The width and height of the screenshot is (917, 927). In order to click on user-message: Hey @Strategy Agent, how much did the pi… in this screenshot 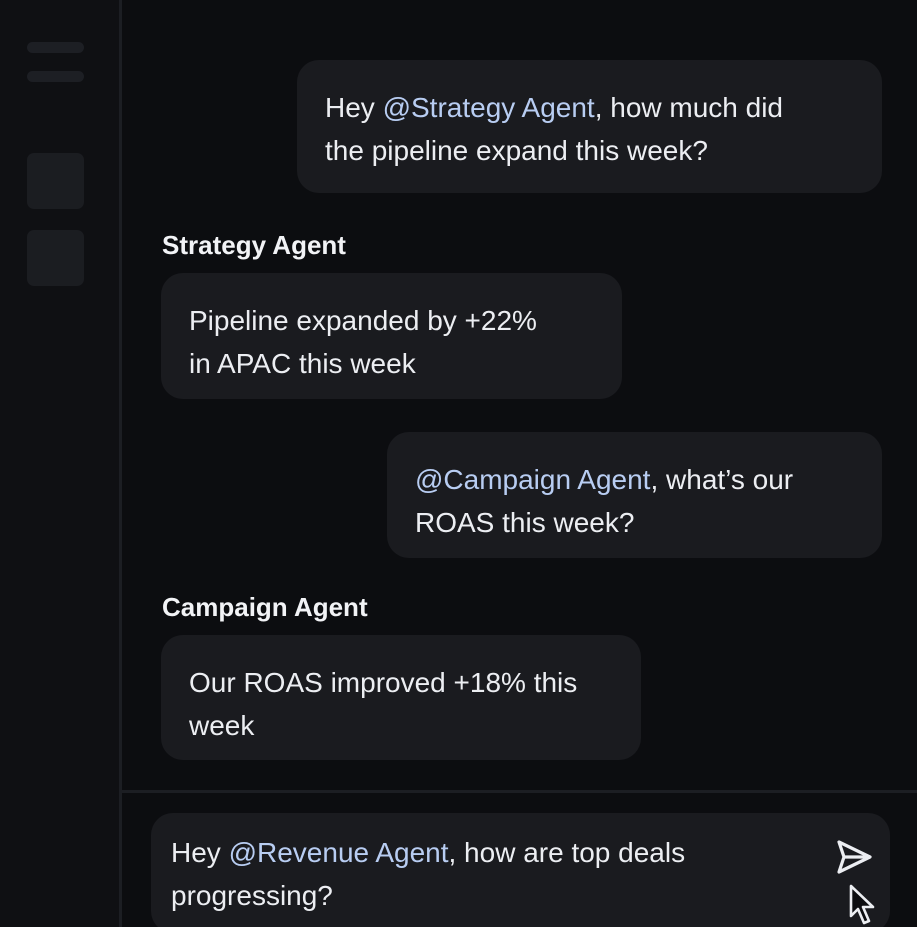, I will do `click(589, 126)`.